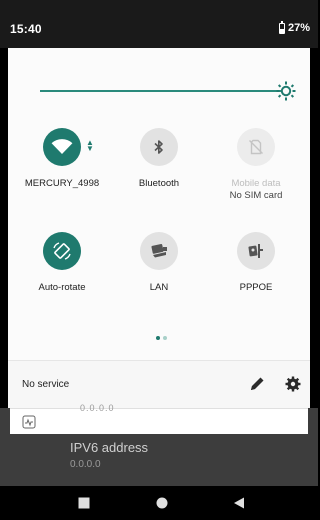 This screenshot has width=320, height=520. I want to click on activity-icon, so click(29, 422).